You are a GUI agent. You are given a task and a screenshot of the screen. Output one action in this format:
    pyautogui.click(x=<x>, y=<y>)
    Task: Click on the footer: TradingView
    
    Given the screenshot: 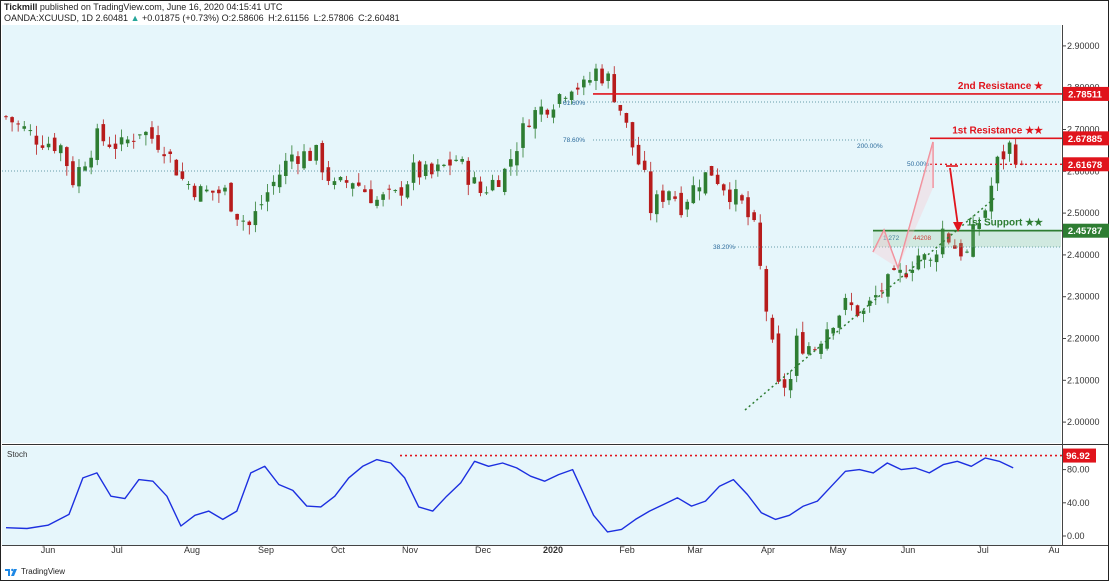 What is the action you would take?
    pyautogui.click(x=34, y=572)
    